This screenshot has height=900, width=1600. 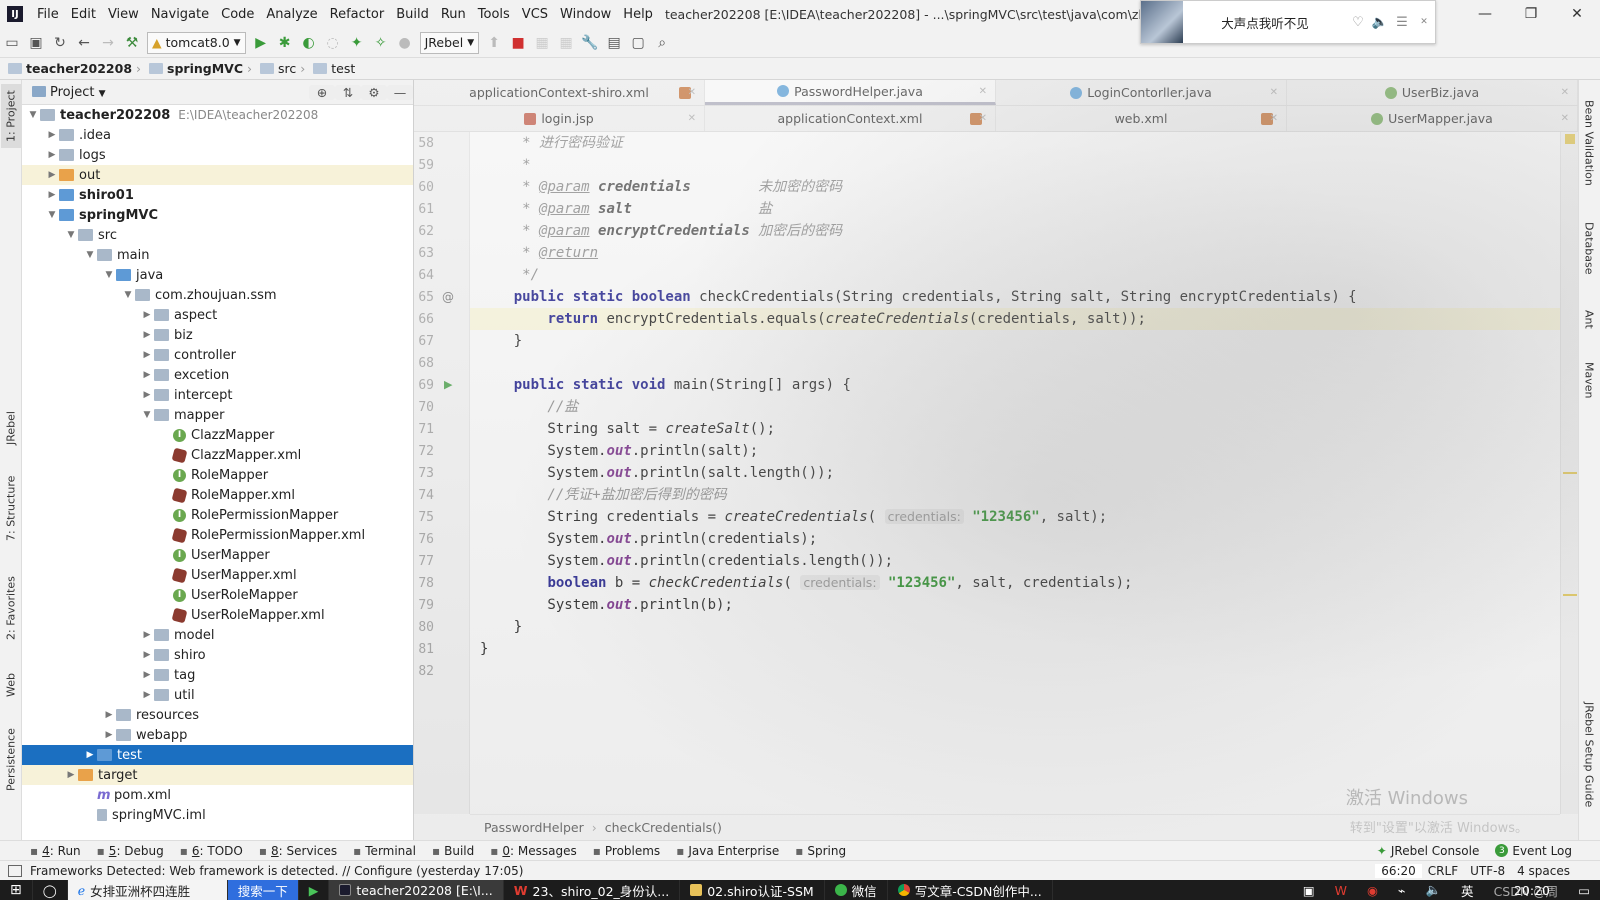 I want to click on tree-item: ClazzMapper.xml, so click(x=217, y=455).